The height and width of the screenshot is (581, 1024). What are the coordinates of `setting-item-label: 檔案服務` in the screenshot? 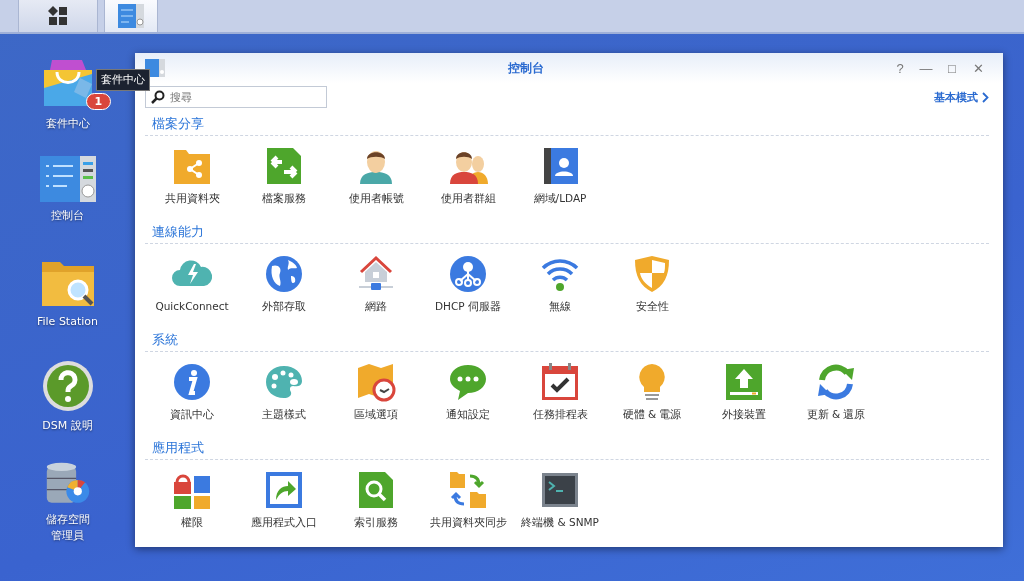 It's located at (284, 199).